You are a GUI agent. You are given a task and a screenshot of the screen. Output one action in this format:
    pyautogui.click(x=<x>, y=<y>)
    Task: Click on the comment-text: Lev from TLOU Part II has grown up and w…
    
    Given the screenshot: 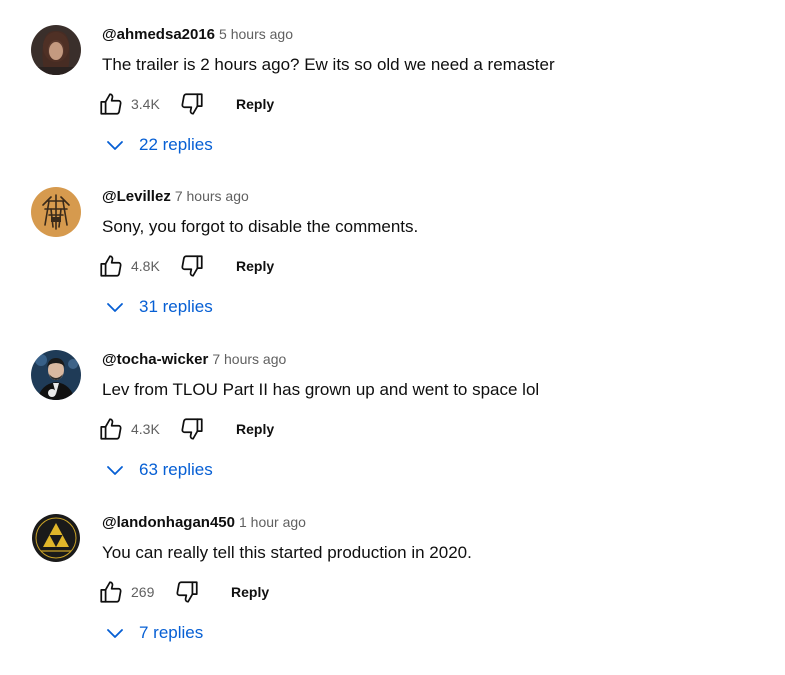 What is the action you would take?
    pyautogui.click(x=321, y=389)
    